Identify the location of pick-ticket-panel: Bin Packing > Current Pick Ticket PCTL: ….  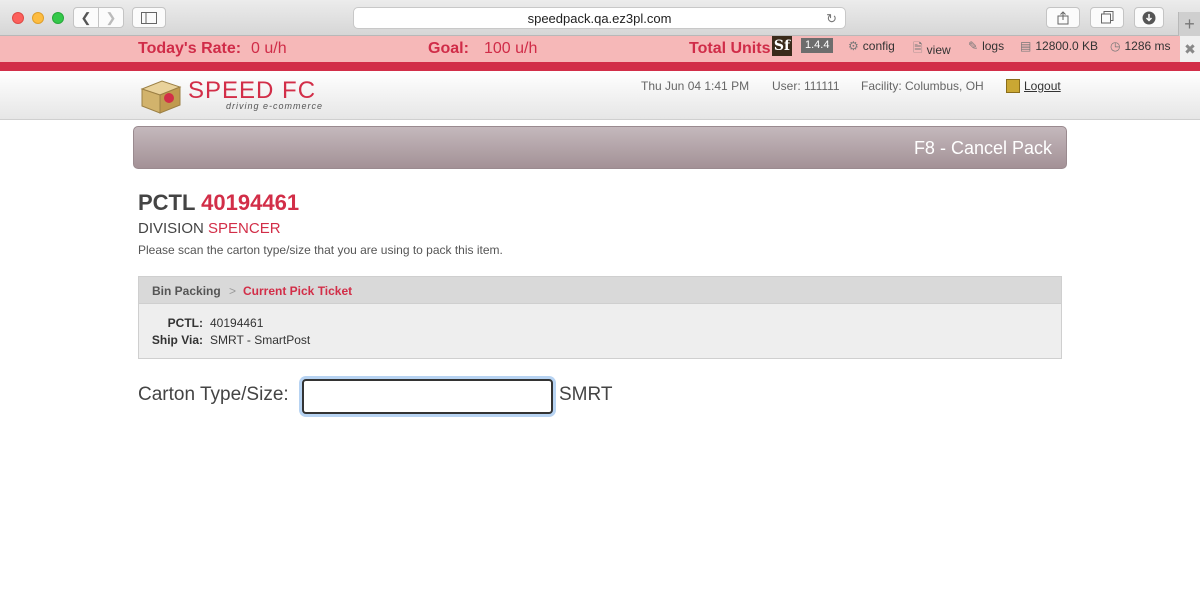
(600, 317).